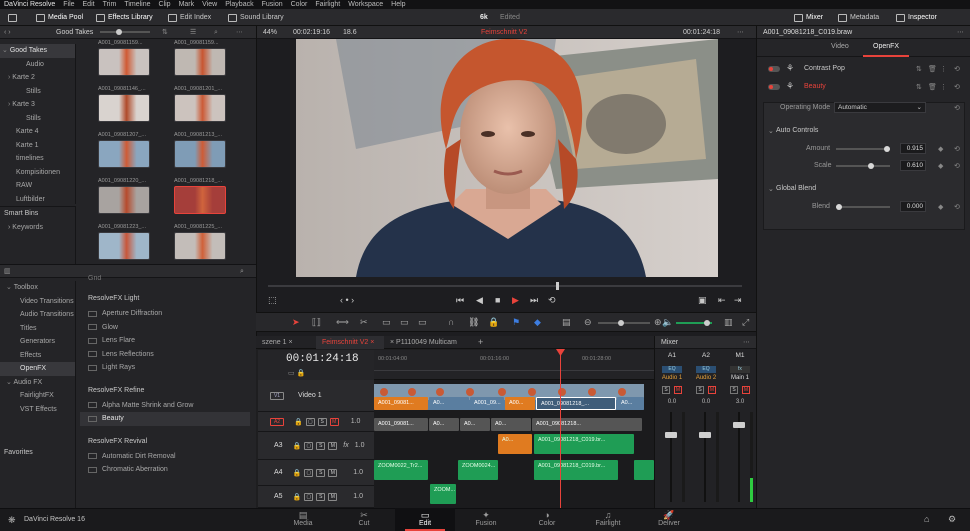 The height and width of the screenshot is (531, 970). Describe the element at coordinates (364, 322) in the screenshot. I see `blade-tool-icon: ✂` at that location.